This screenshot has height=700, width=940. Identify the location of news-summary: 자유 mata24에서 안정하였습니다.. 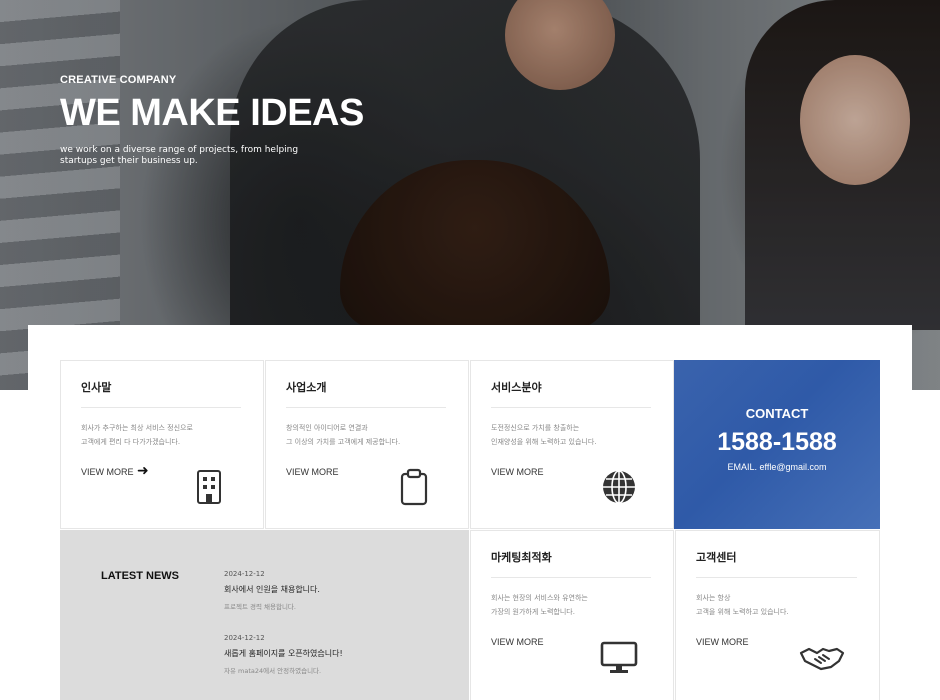
(273, 671).